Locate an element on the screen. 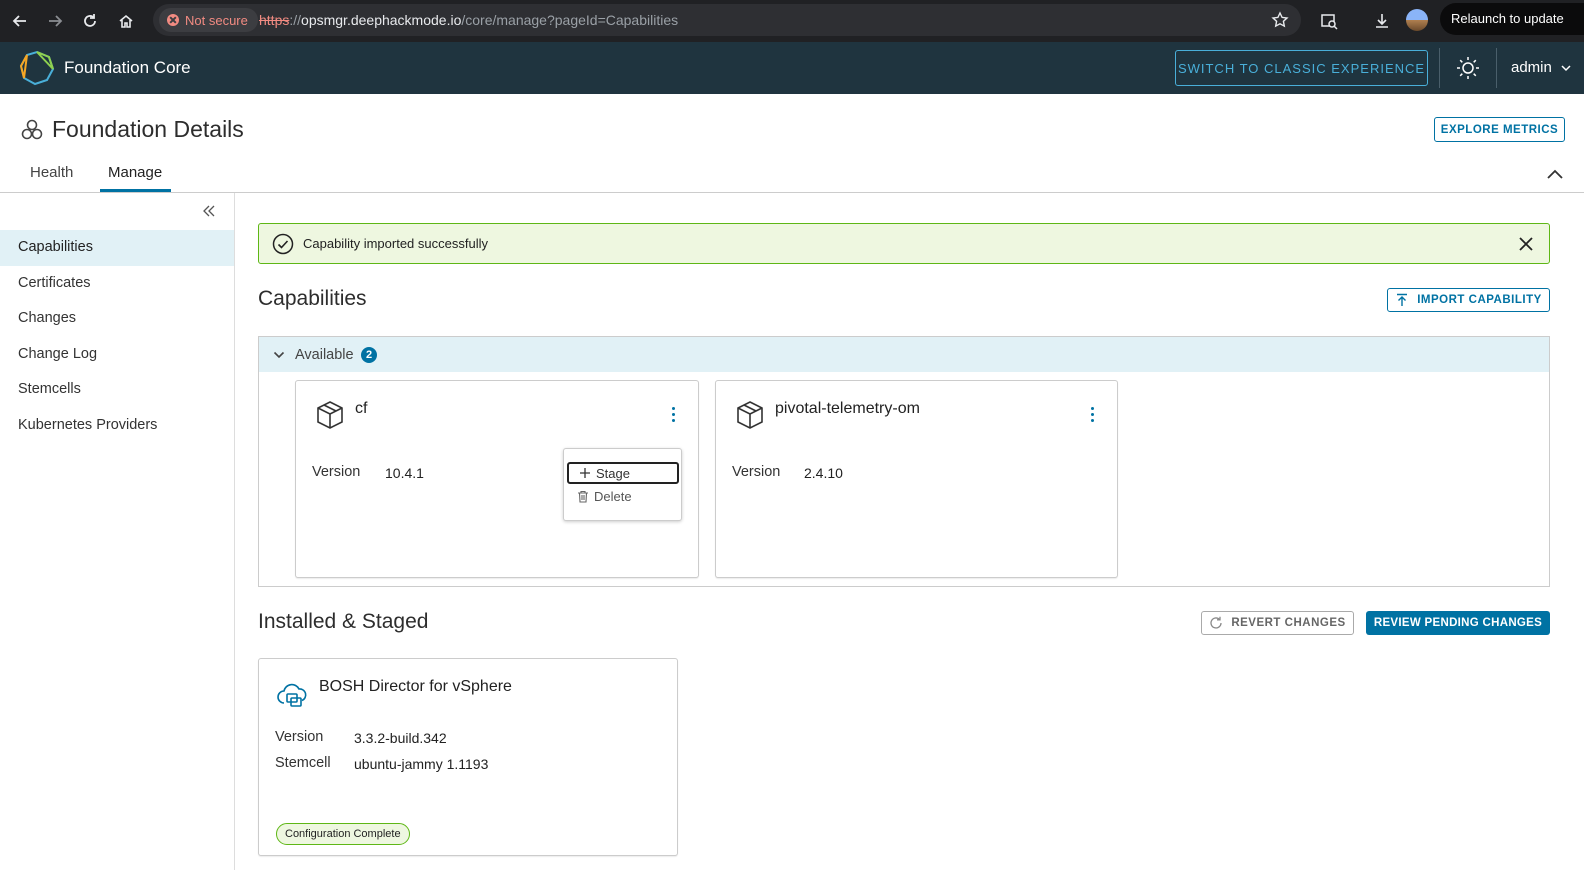 This screenshot has height=870, width=1584. plus-icon is located at coordinates (585, 473).